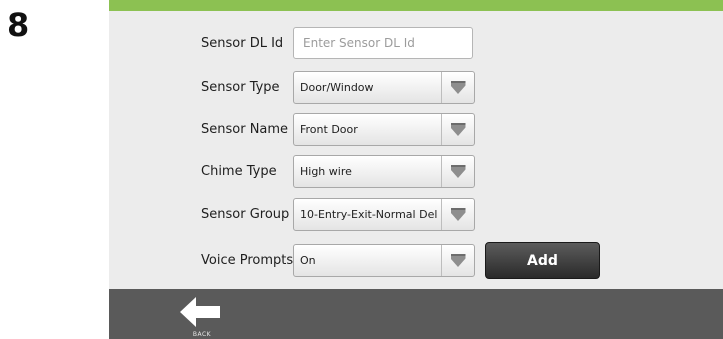 Image resolution: width=723 pixels, height=339 pixels. I want to click on sensor-dl-id-row: Sensor DL Id, so click(416, 44).